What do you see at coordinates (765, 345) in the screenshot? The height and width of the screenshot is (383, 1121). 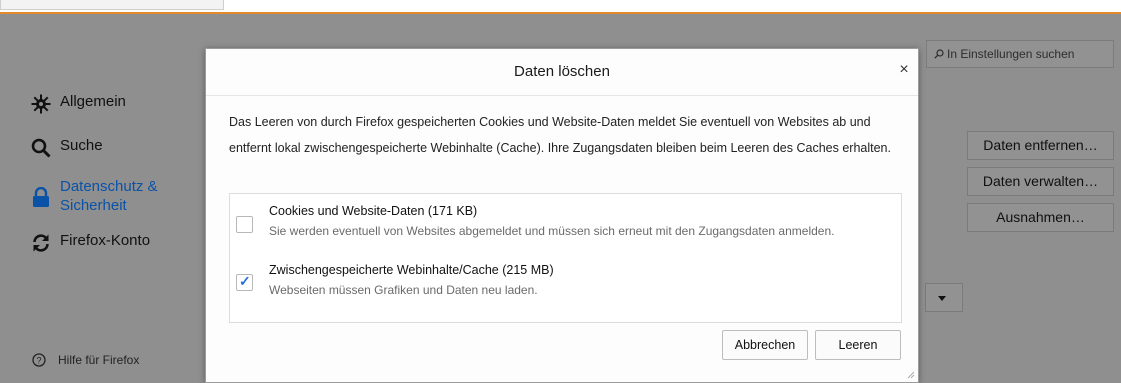 I see `cancel-button: Abbrechen` at bounding box center [765, 345].